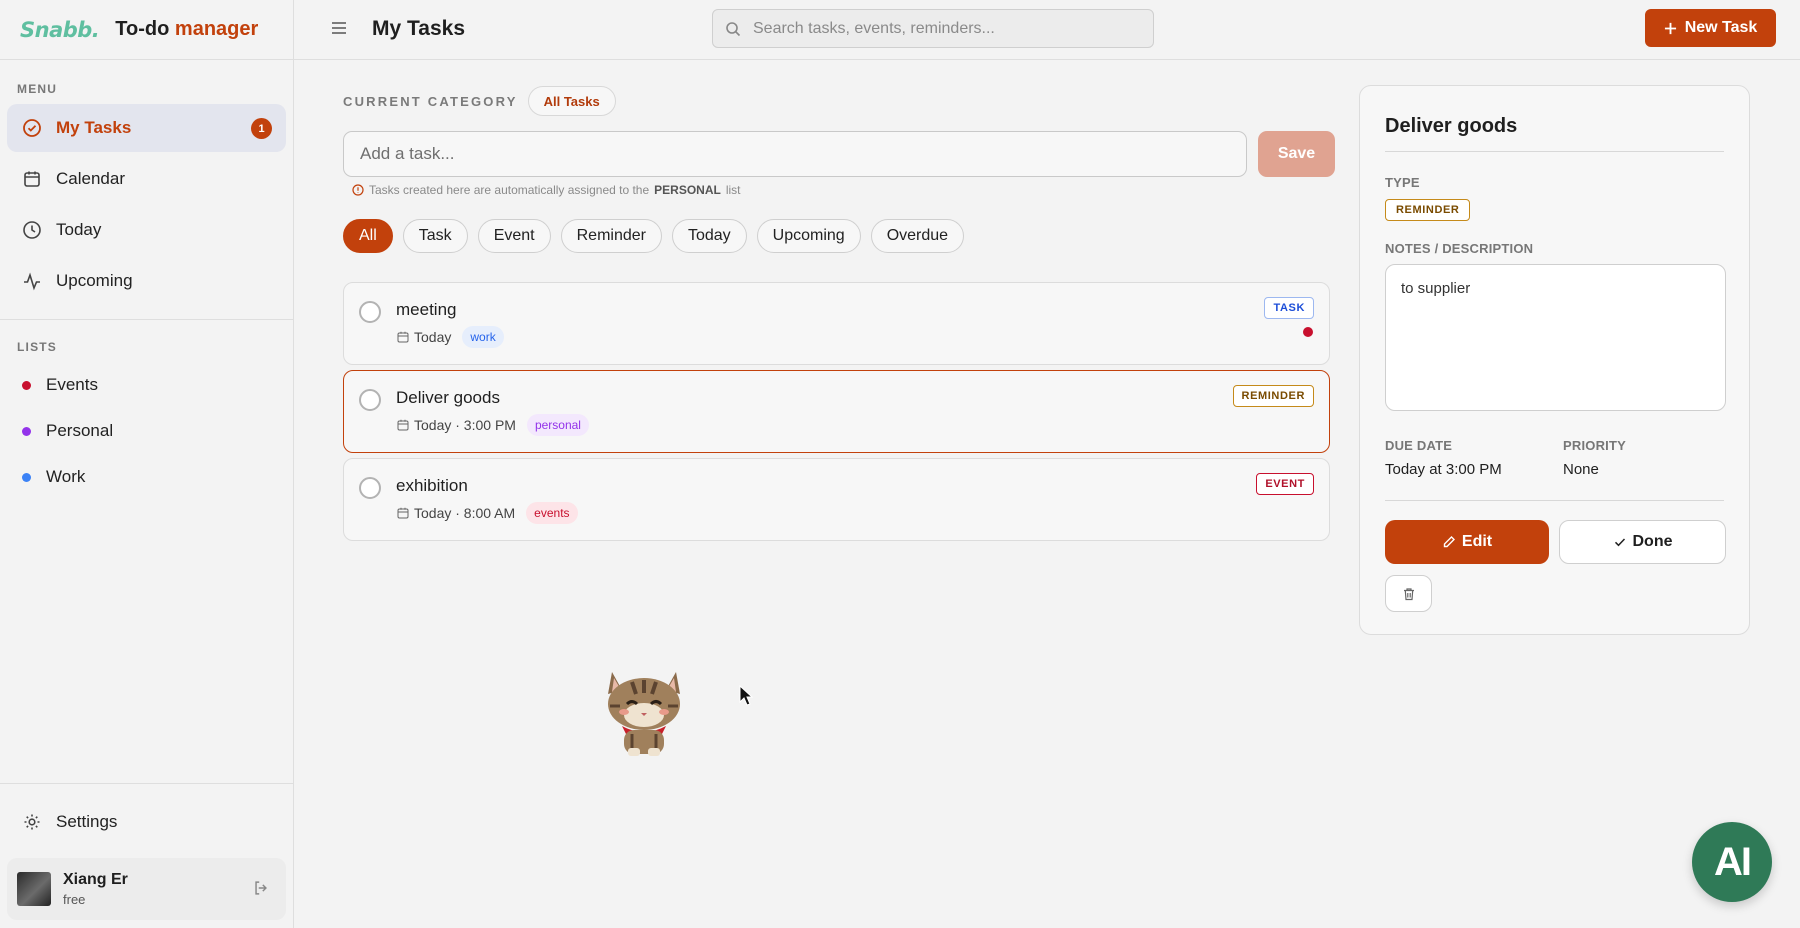 The height and width of the screenshot is (928, 1800). Describe the element at coordinates (1594, 445) in the screenshot. I see `priority-label: PRIORITY` at that location.